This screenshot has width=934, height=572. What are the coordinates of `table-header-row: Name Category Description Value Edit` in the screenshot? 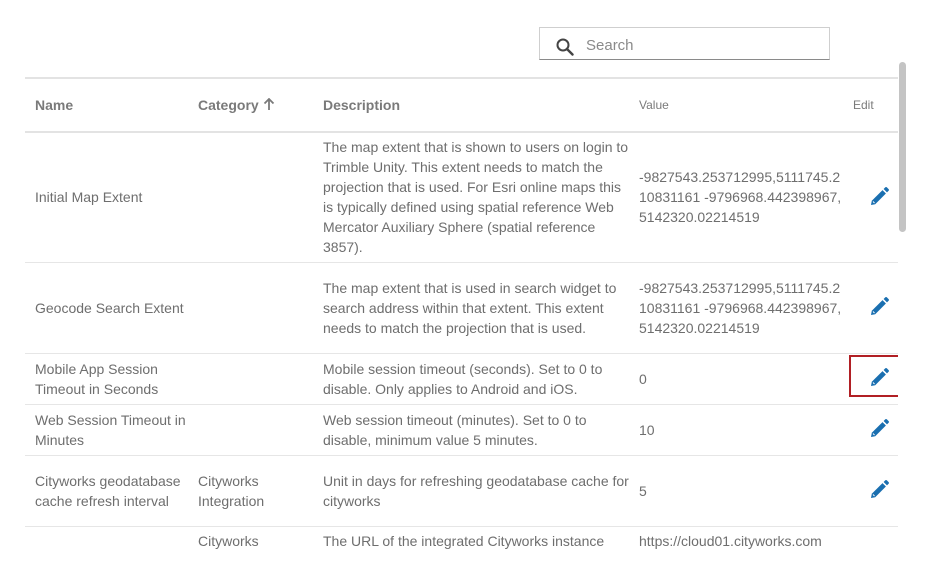 It's located at (461, 106).